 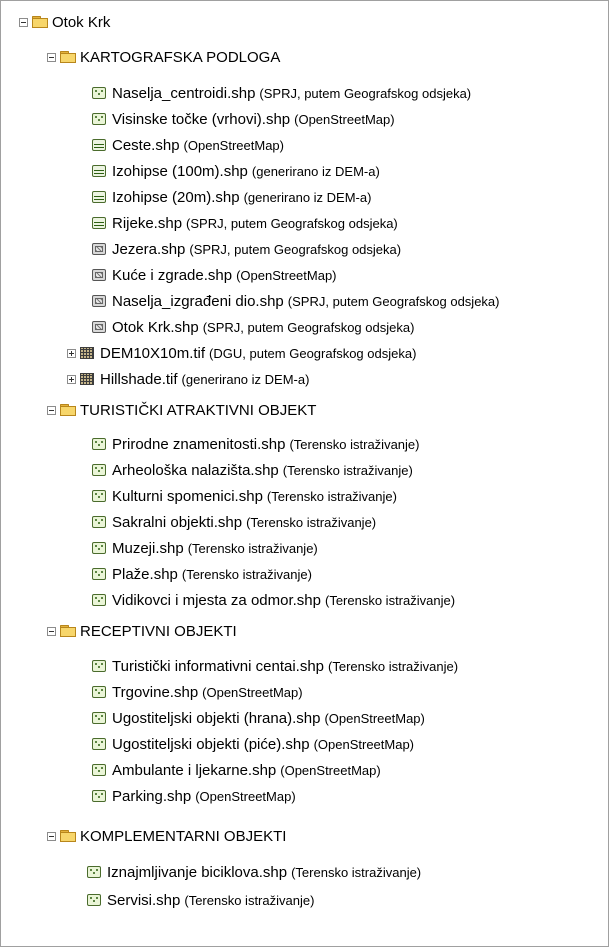 I want to click on group-receptivni-objekti: RECEPTIVNI OBJEKTI, so click(x=142, y=631).